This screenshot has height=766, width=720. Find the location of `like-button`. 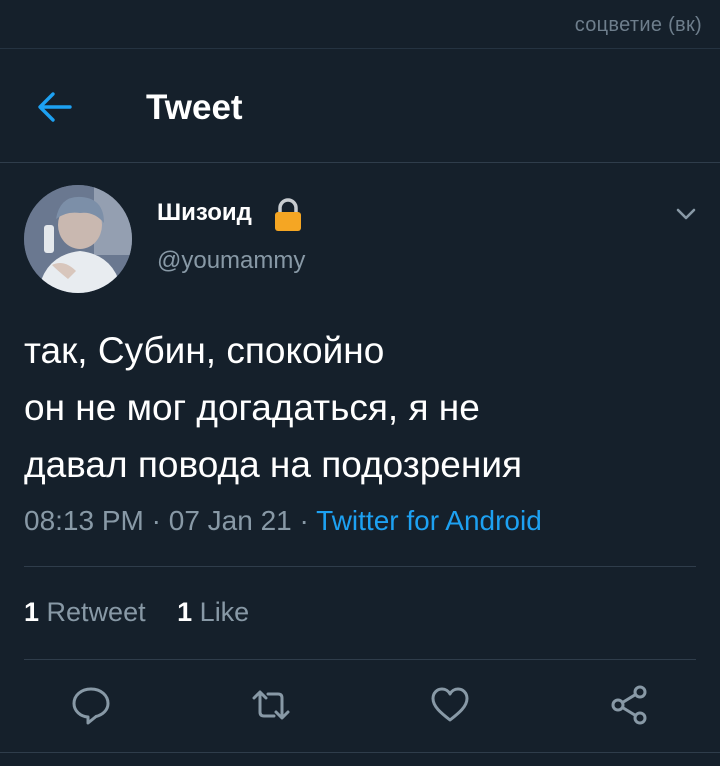

like-button is located at coordinates (450, 705).